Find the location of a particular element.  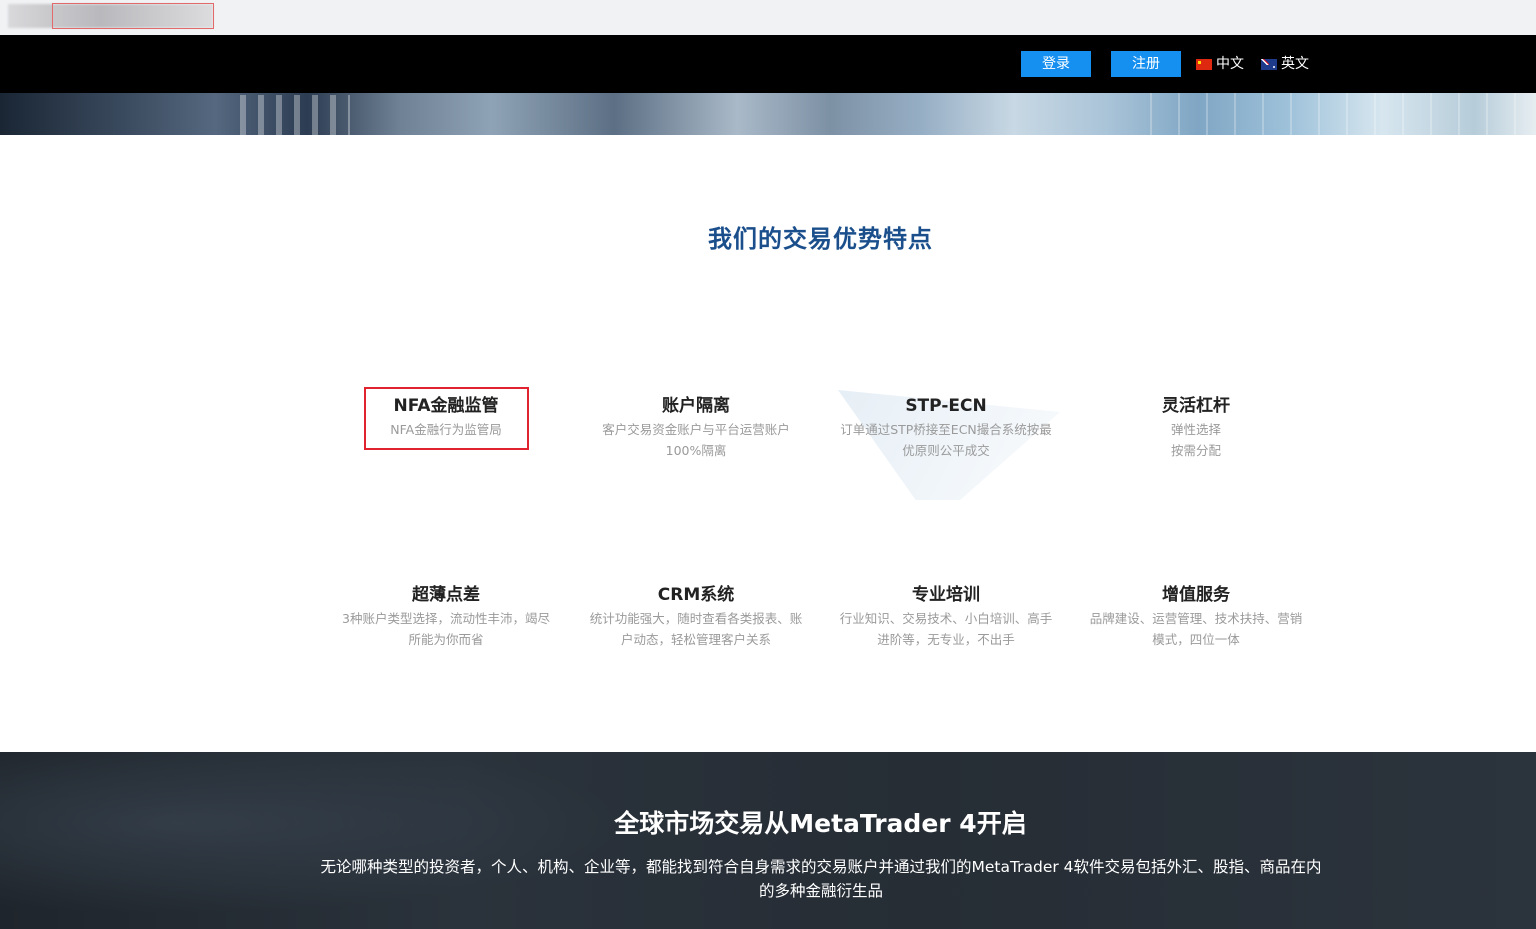

hero-figures-decoration is located at coordinates (295, 115).